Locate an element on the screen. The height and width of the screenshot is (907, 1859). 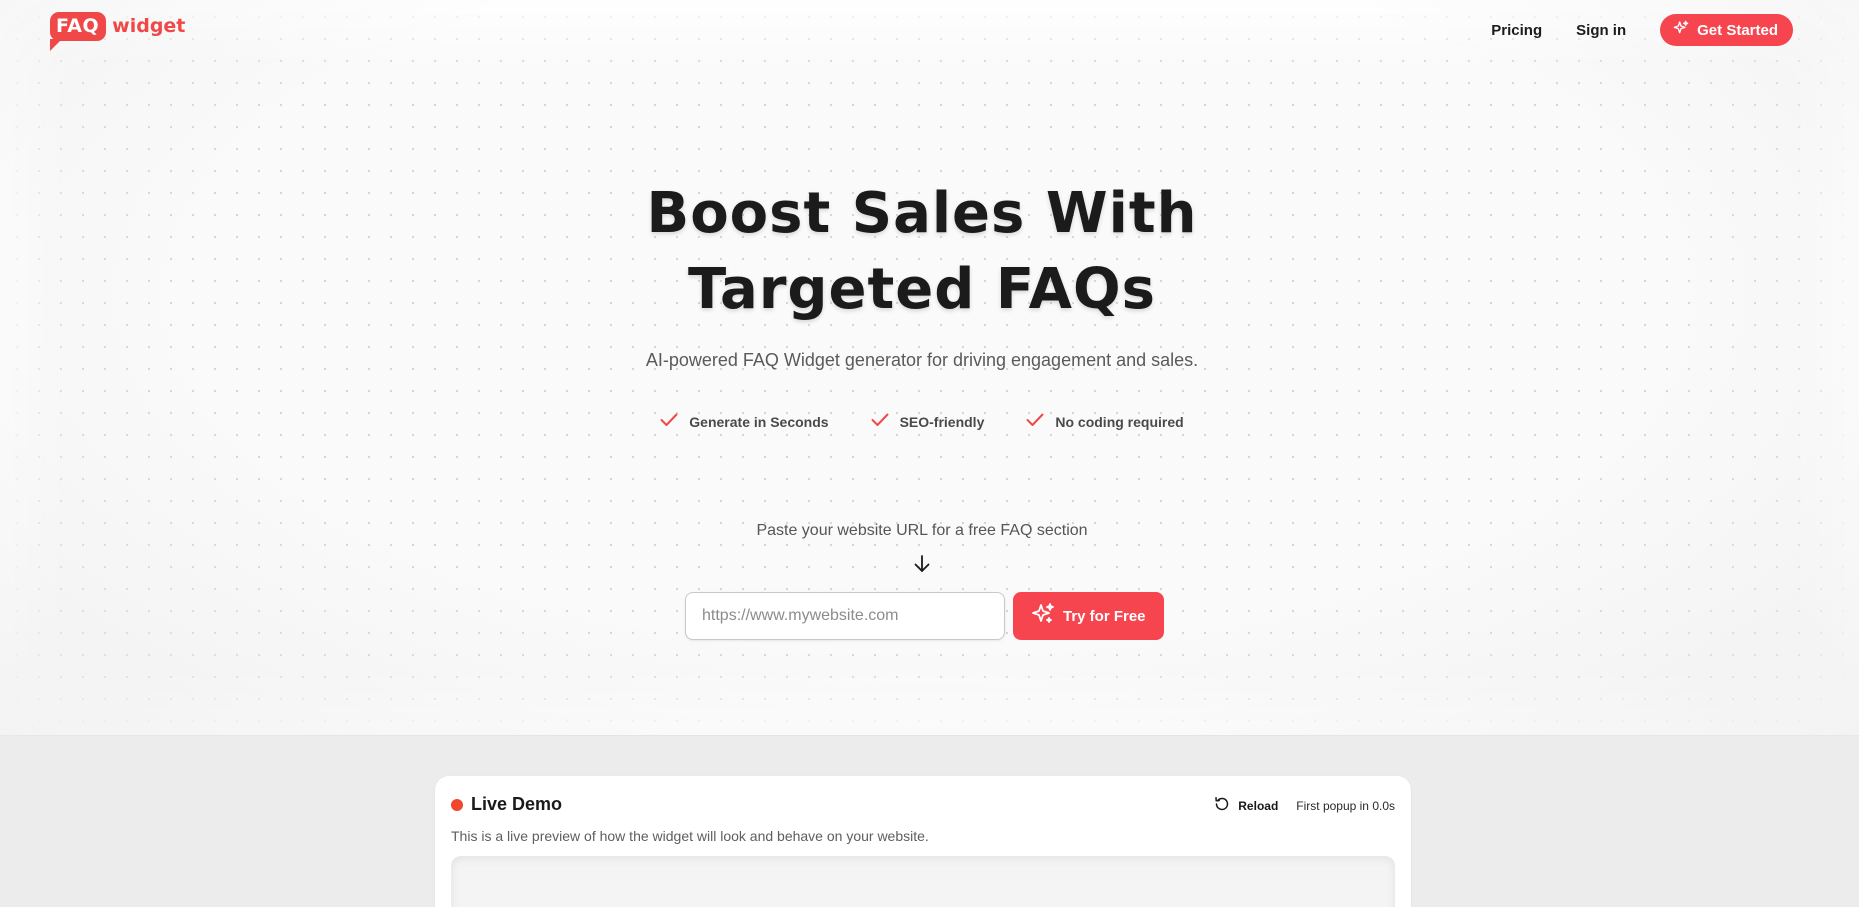
reload-button: Reload is located at coordinates (1246, 805).